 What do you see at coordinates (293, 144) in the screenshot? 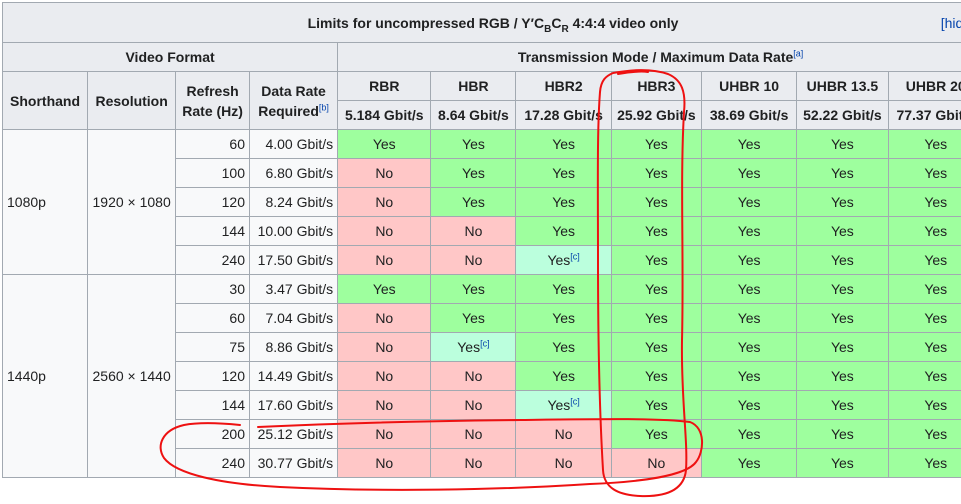
I see `data-rate-cell: 4.00 Gbit/s` at bounding box center [293, 144].